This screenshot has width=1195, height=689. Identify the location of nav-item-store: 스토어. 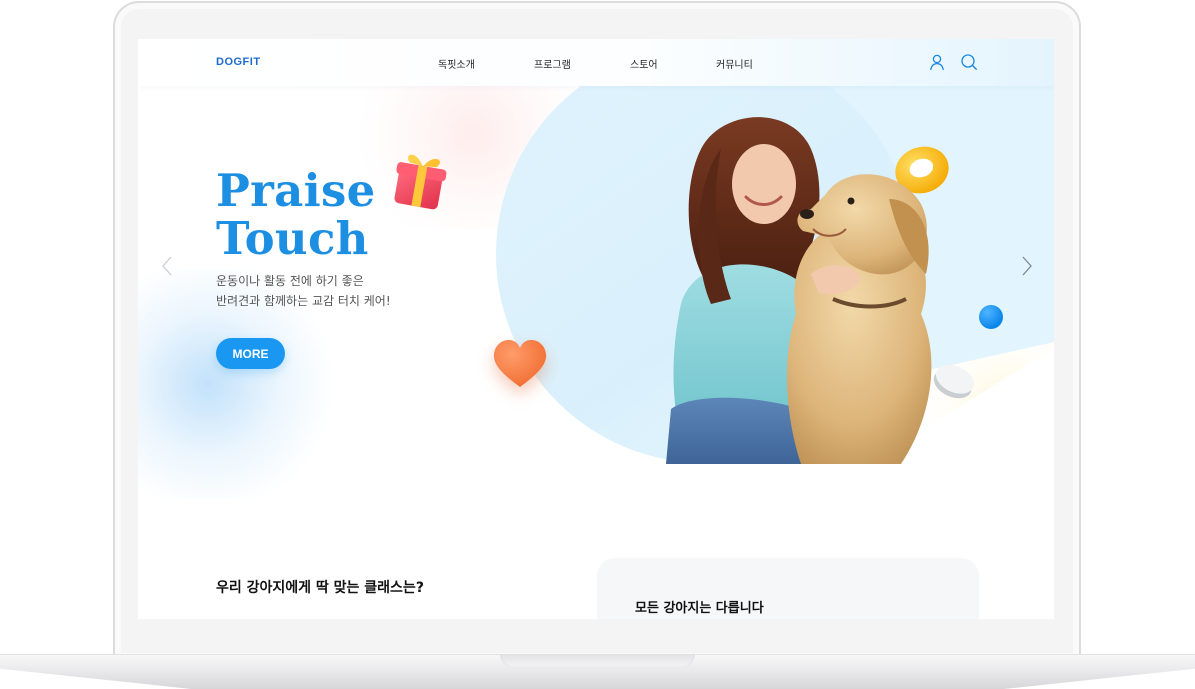
(644, 63).